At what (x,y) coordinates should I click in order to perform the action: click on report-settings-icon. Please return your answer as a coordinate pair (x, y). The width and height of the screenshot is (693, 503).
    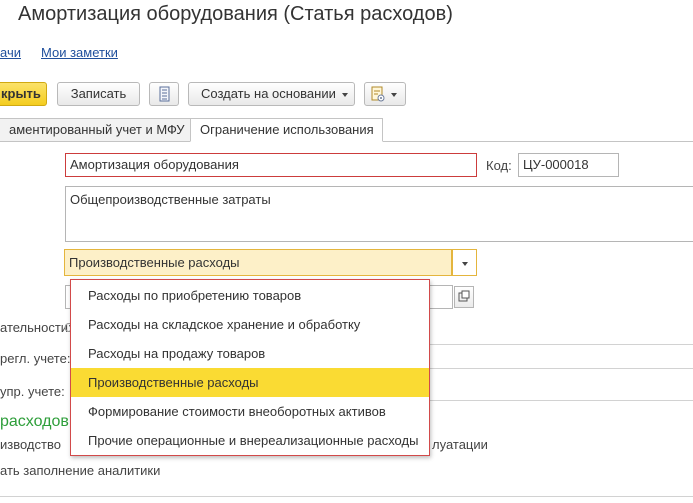
    Looking at the image, I should click on (378, 94).